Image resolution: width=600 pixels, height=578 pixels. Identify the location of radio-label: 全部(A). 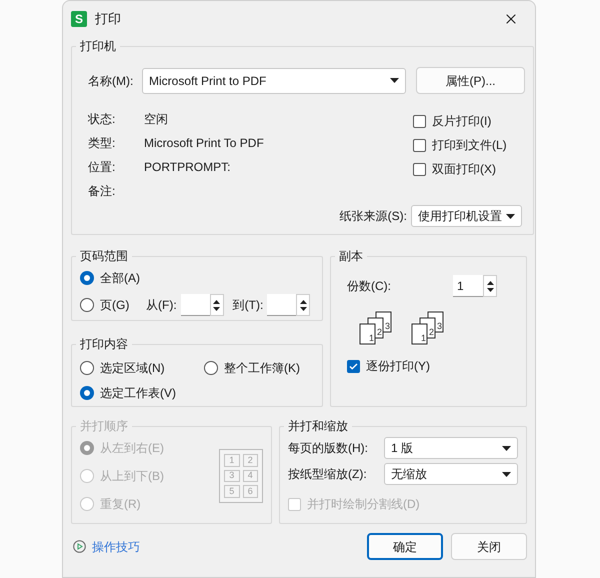
(120, 278).